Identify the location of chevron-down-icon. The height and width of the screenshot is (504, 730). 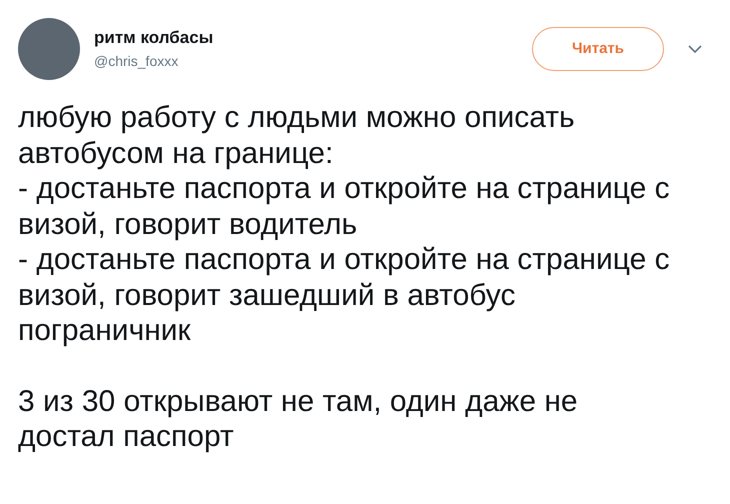
(695, 49).